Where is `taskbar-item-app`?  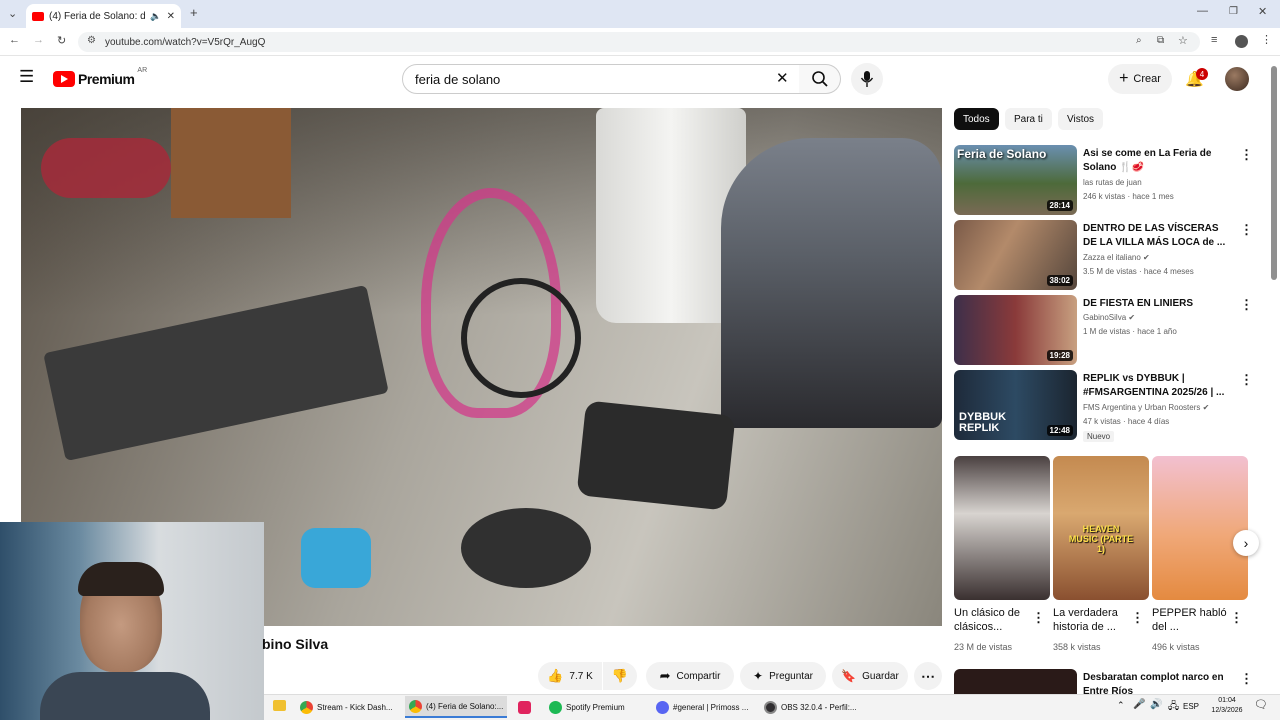 taskbar-item-app is located at coordinates (524, 707).